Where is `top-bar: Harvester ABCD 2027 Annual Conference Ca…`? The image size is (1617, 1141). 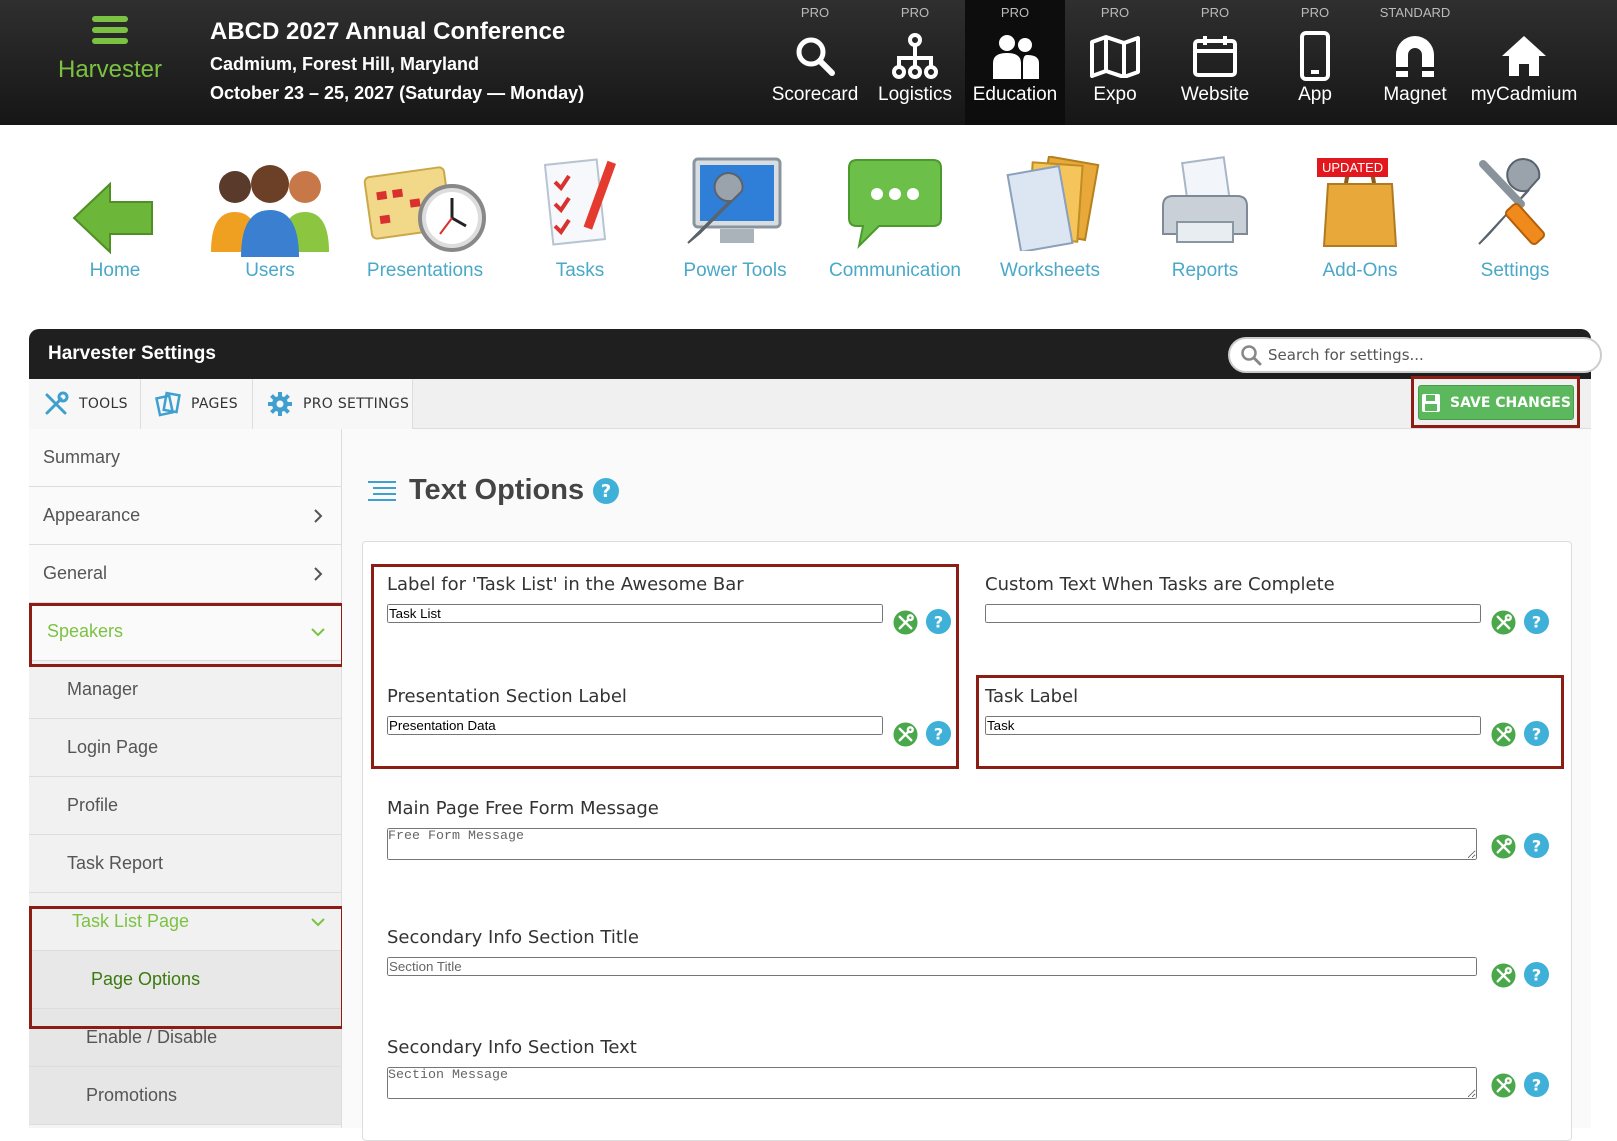
top-bar: Harvester ABCD 2027 Annual Conference Ca… is located at coordinates (808, 62).